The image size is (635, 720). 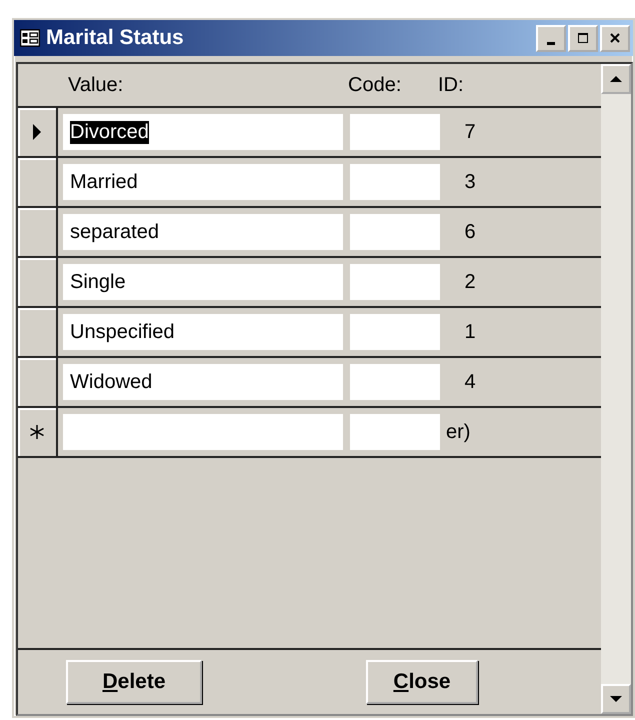 What do you see at coordinates (470, 282) in the screenshot?
I see `id-value: 2` at bounding box center [470, 282].